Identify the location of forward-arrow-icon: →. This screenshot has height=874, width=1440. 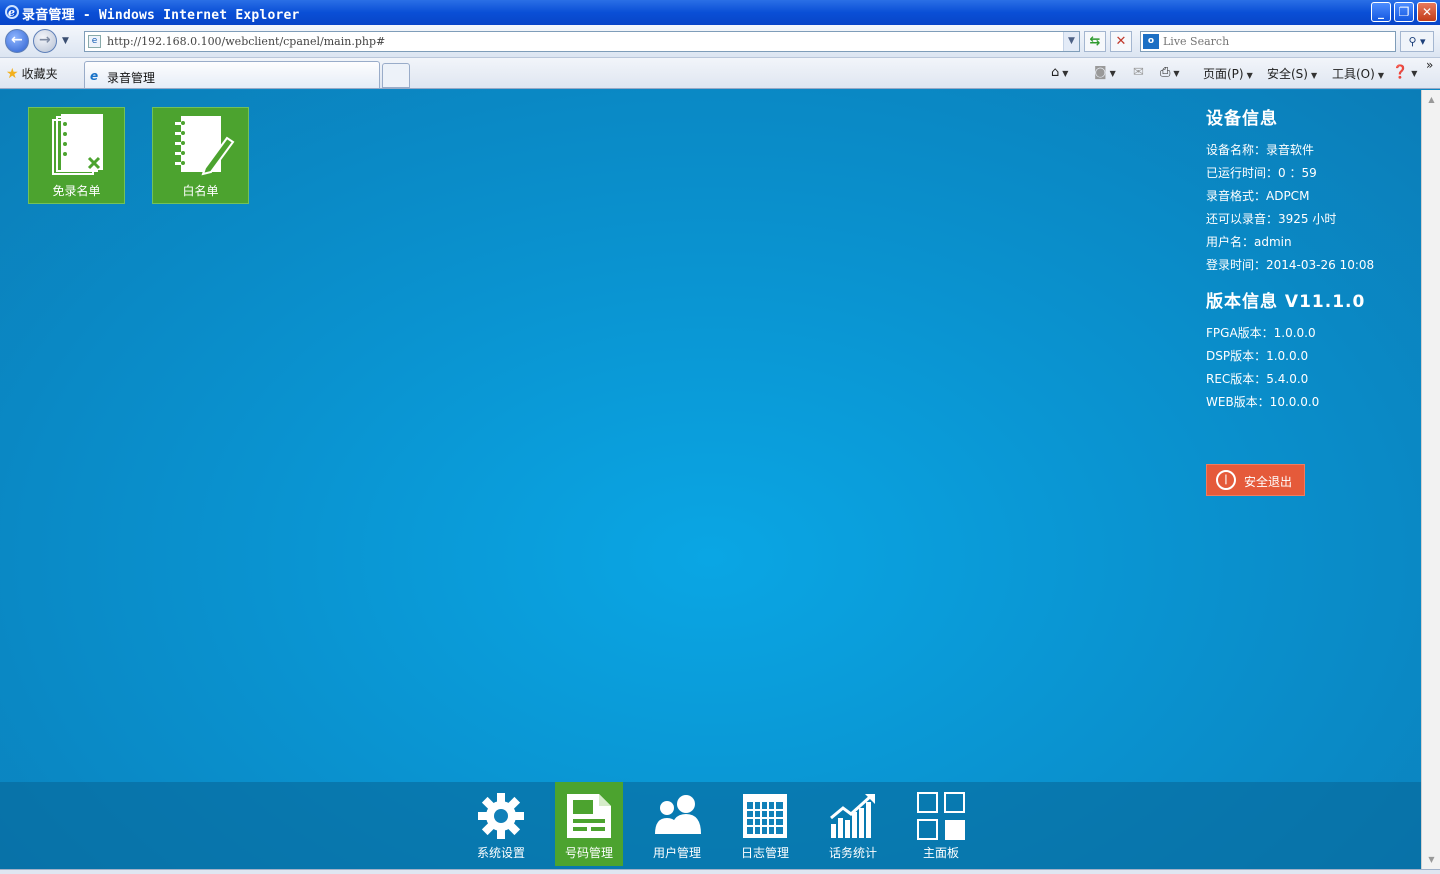
(45, 40).